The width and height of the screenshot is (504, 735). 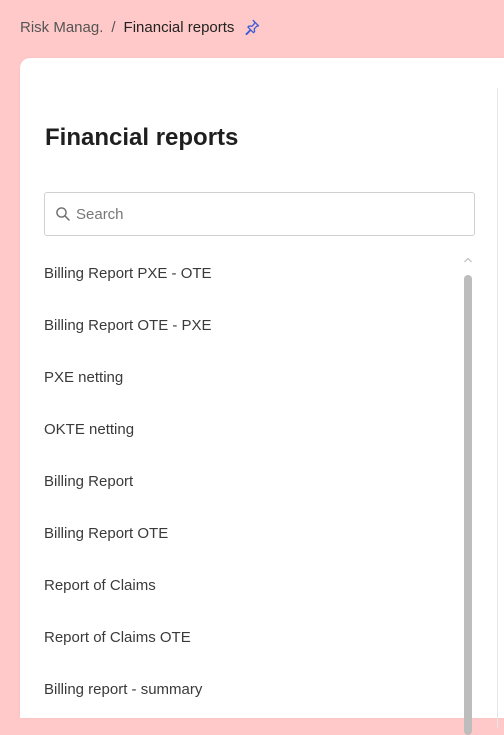 I want to click on list-item: Report of Claims OTE, so click(x=240, y=638).